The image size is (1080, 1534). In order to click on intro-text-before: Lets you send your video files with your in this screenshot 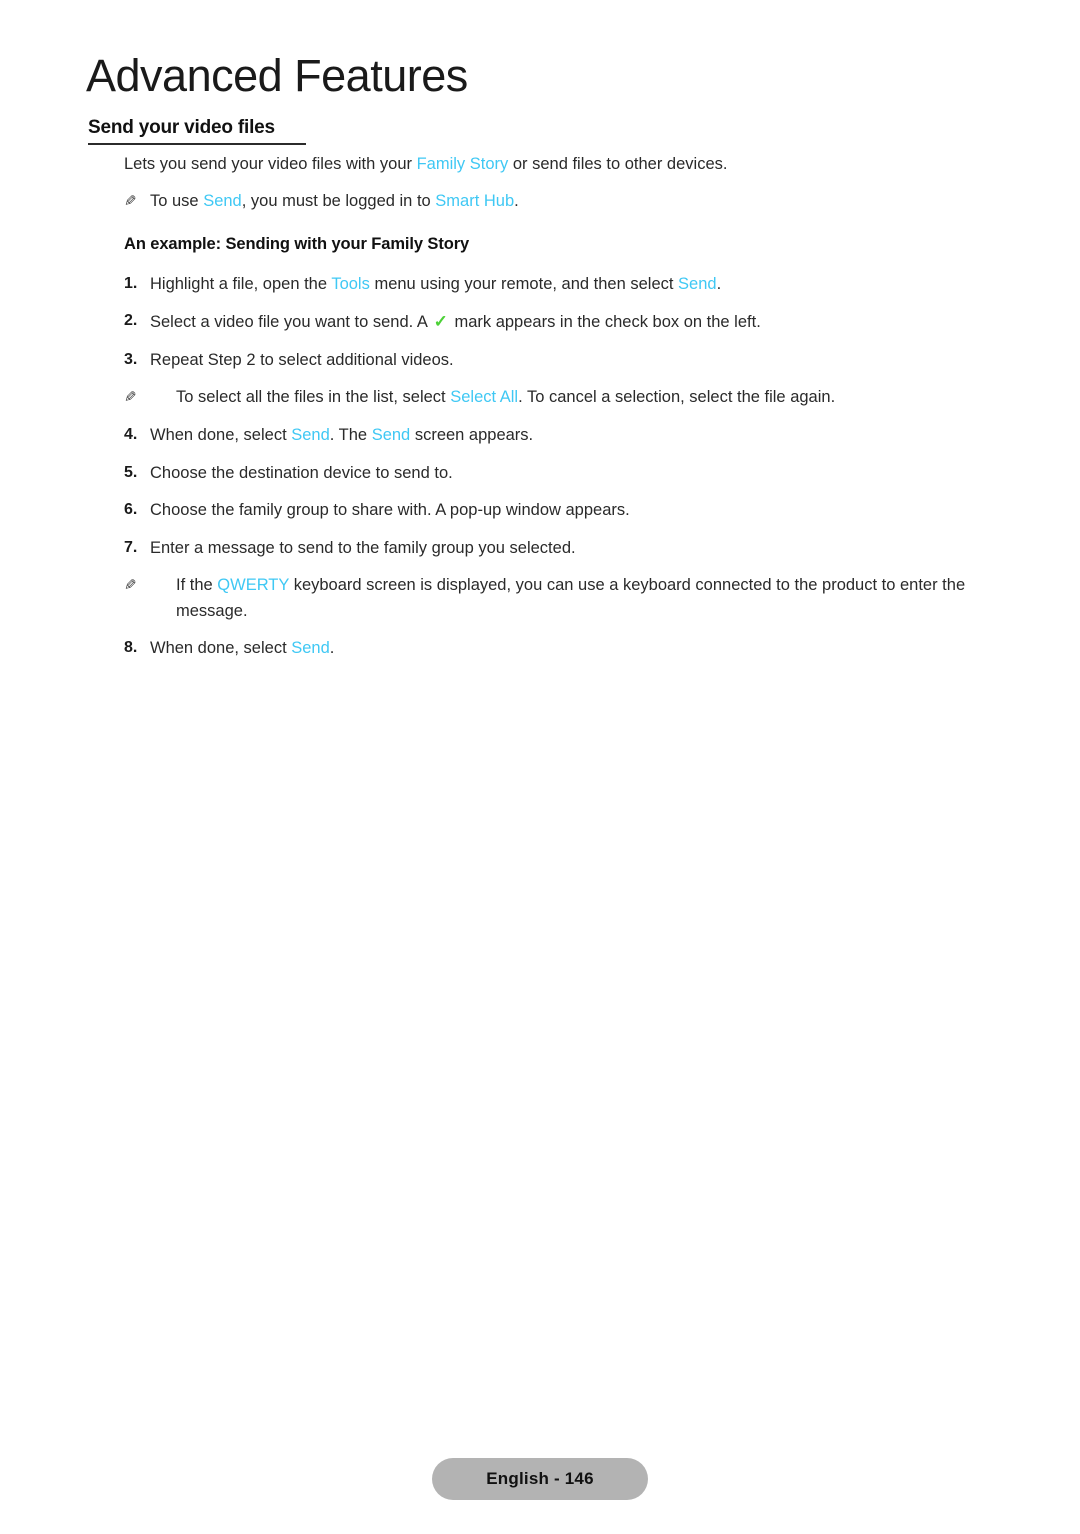, I will do `click(270, 164)`.